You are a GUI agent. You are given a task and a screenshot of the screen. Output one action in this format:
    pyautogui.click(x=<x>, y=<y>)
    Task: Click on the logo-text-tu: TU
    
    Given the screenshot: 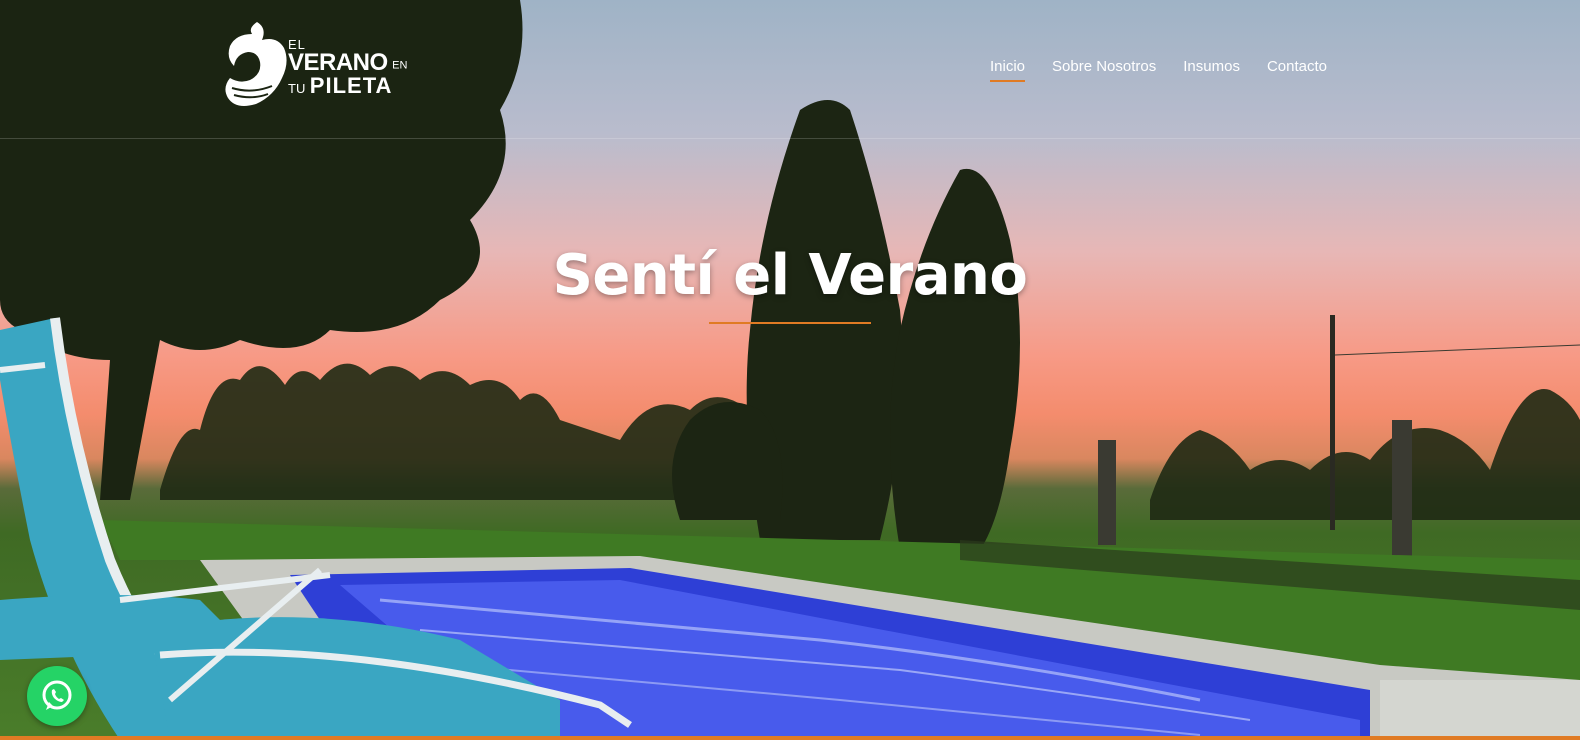 What is the action you would take?
    pyautogui.click(x=297, y=88)
    